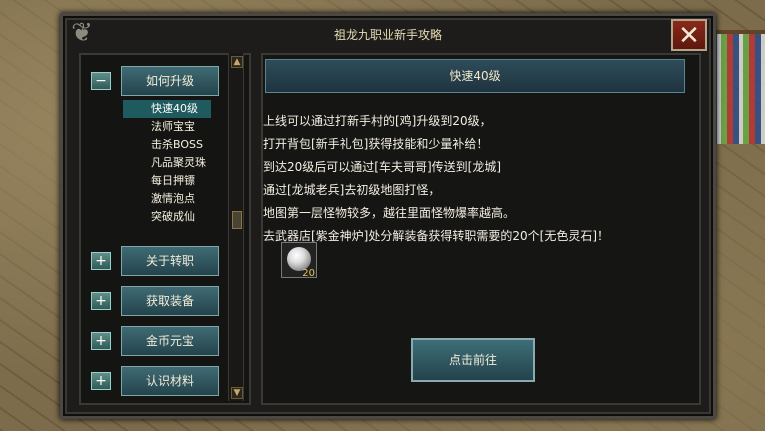 This screenshot has width=765, height=431. Describe the element at coordinates (308, 273) in the screenshot. I see `item-quantity: 20` at that location.